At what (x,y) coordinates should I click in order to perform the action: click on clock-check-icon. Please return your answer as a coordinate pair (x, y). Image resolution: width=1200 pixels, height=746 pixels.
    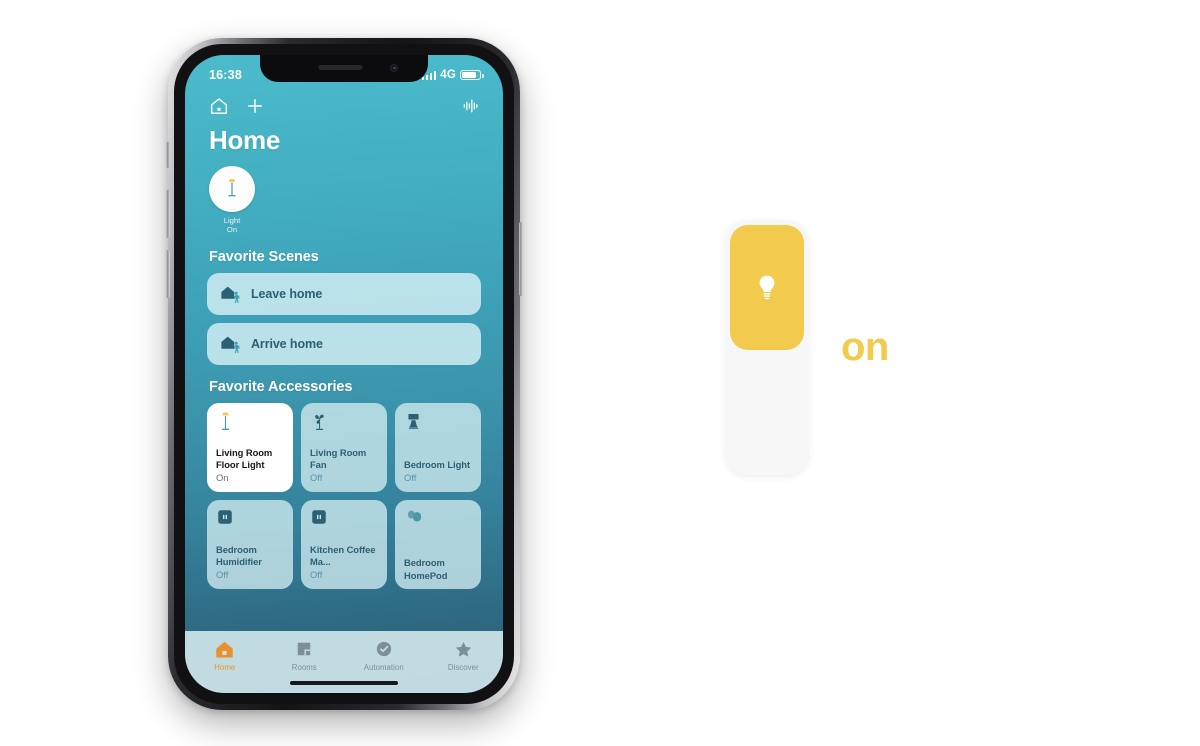
    Looking at the image, I should click on (384, 649).